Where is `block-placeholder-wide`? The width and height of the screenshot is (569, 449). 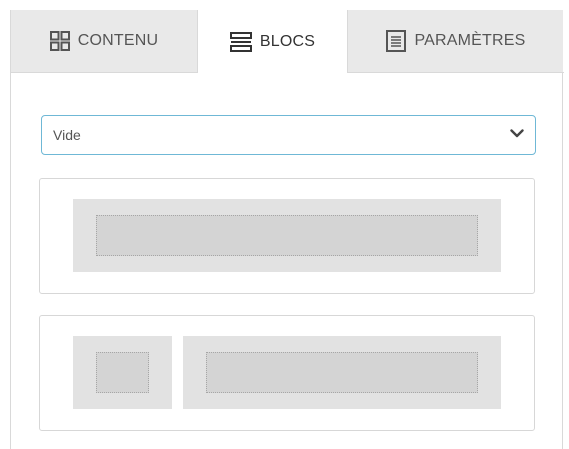
block-placeholder-wide is located at coordinates (342, 372).